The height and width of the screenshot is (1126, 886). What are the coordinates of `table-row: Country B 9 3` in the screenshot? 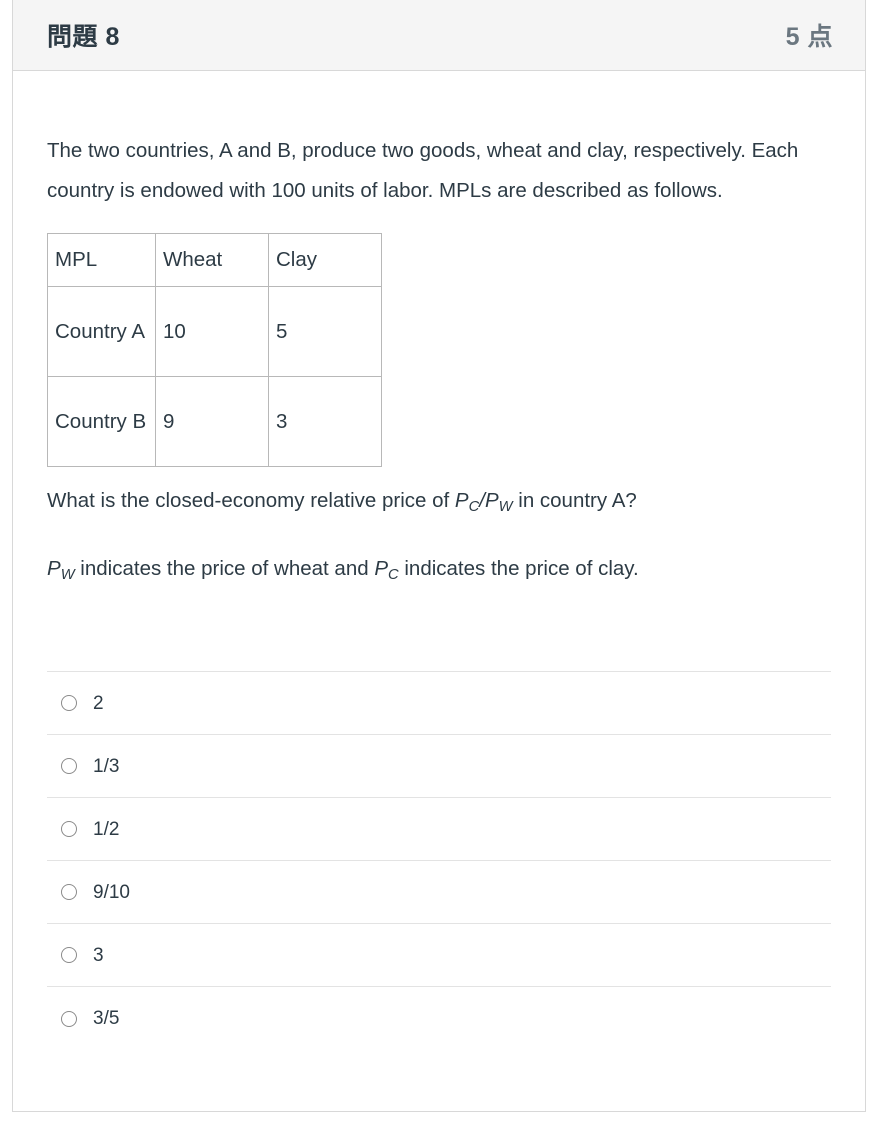 It's located at (214, 421).